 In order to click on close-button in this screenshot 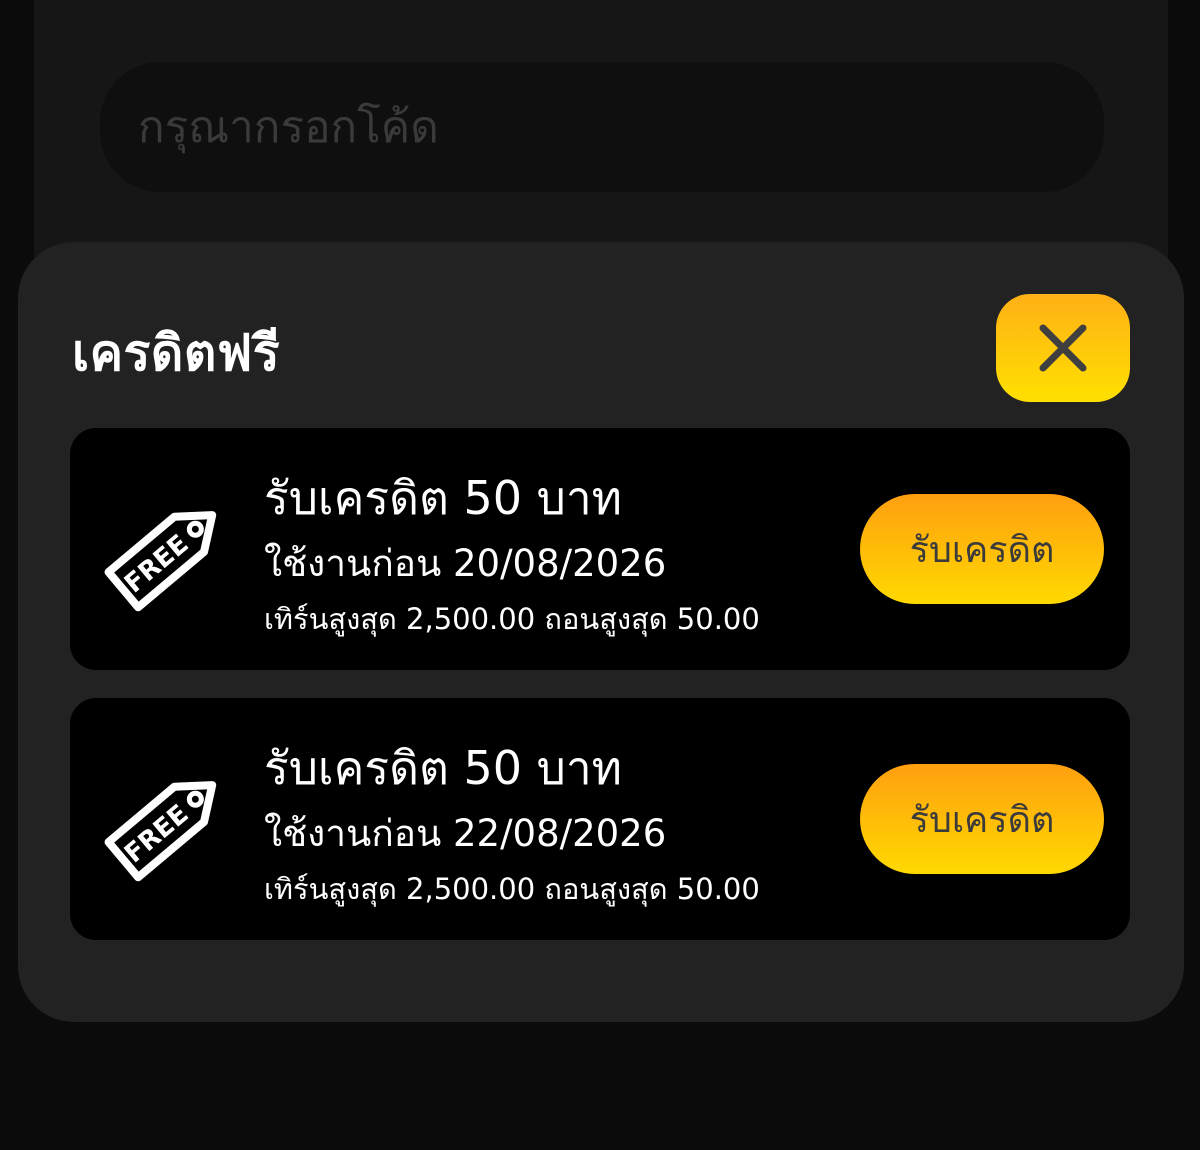, I will do `click(1063, 348)`.